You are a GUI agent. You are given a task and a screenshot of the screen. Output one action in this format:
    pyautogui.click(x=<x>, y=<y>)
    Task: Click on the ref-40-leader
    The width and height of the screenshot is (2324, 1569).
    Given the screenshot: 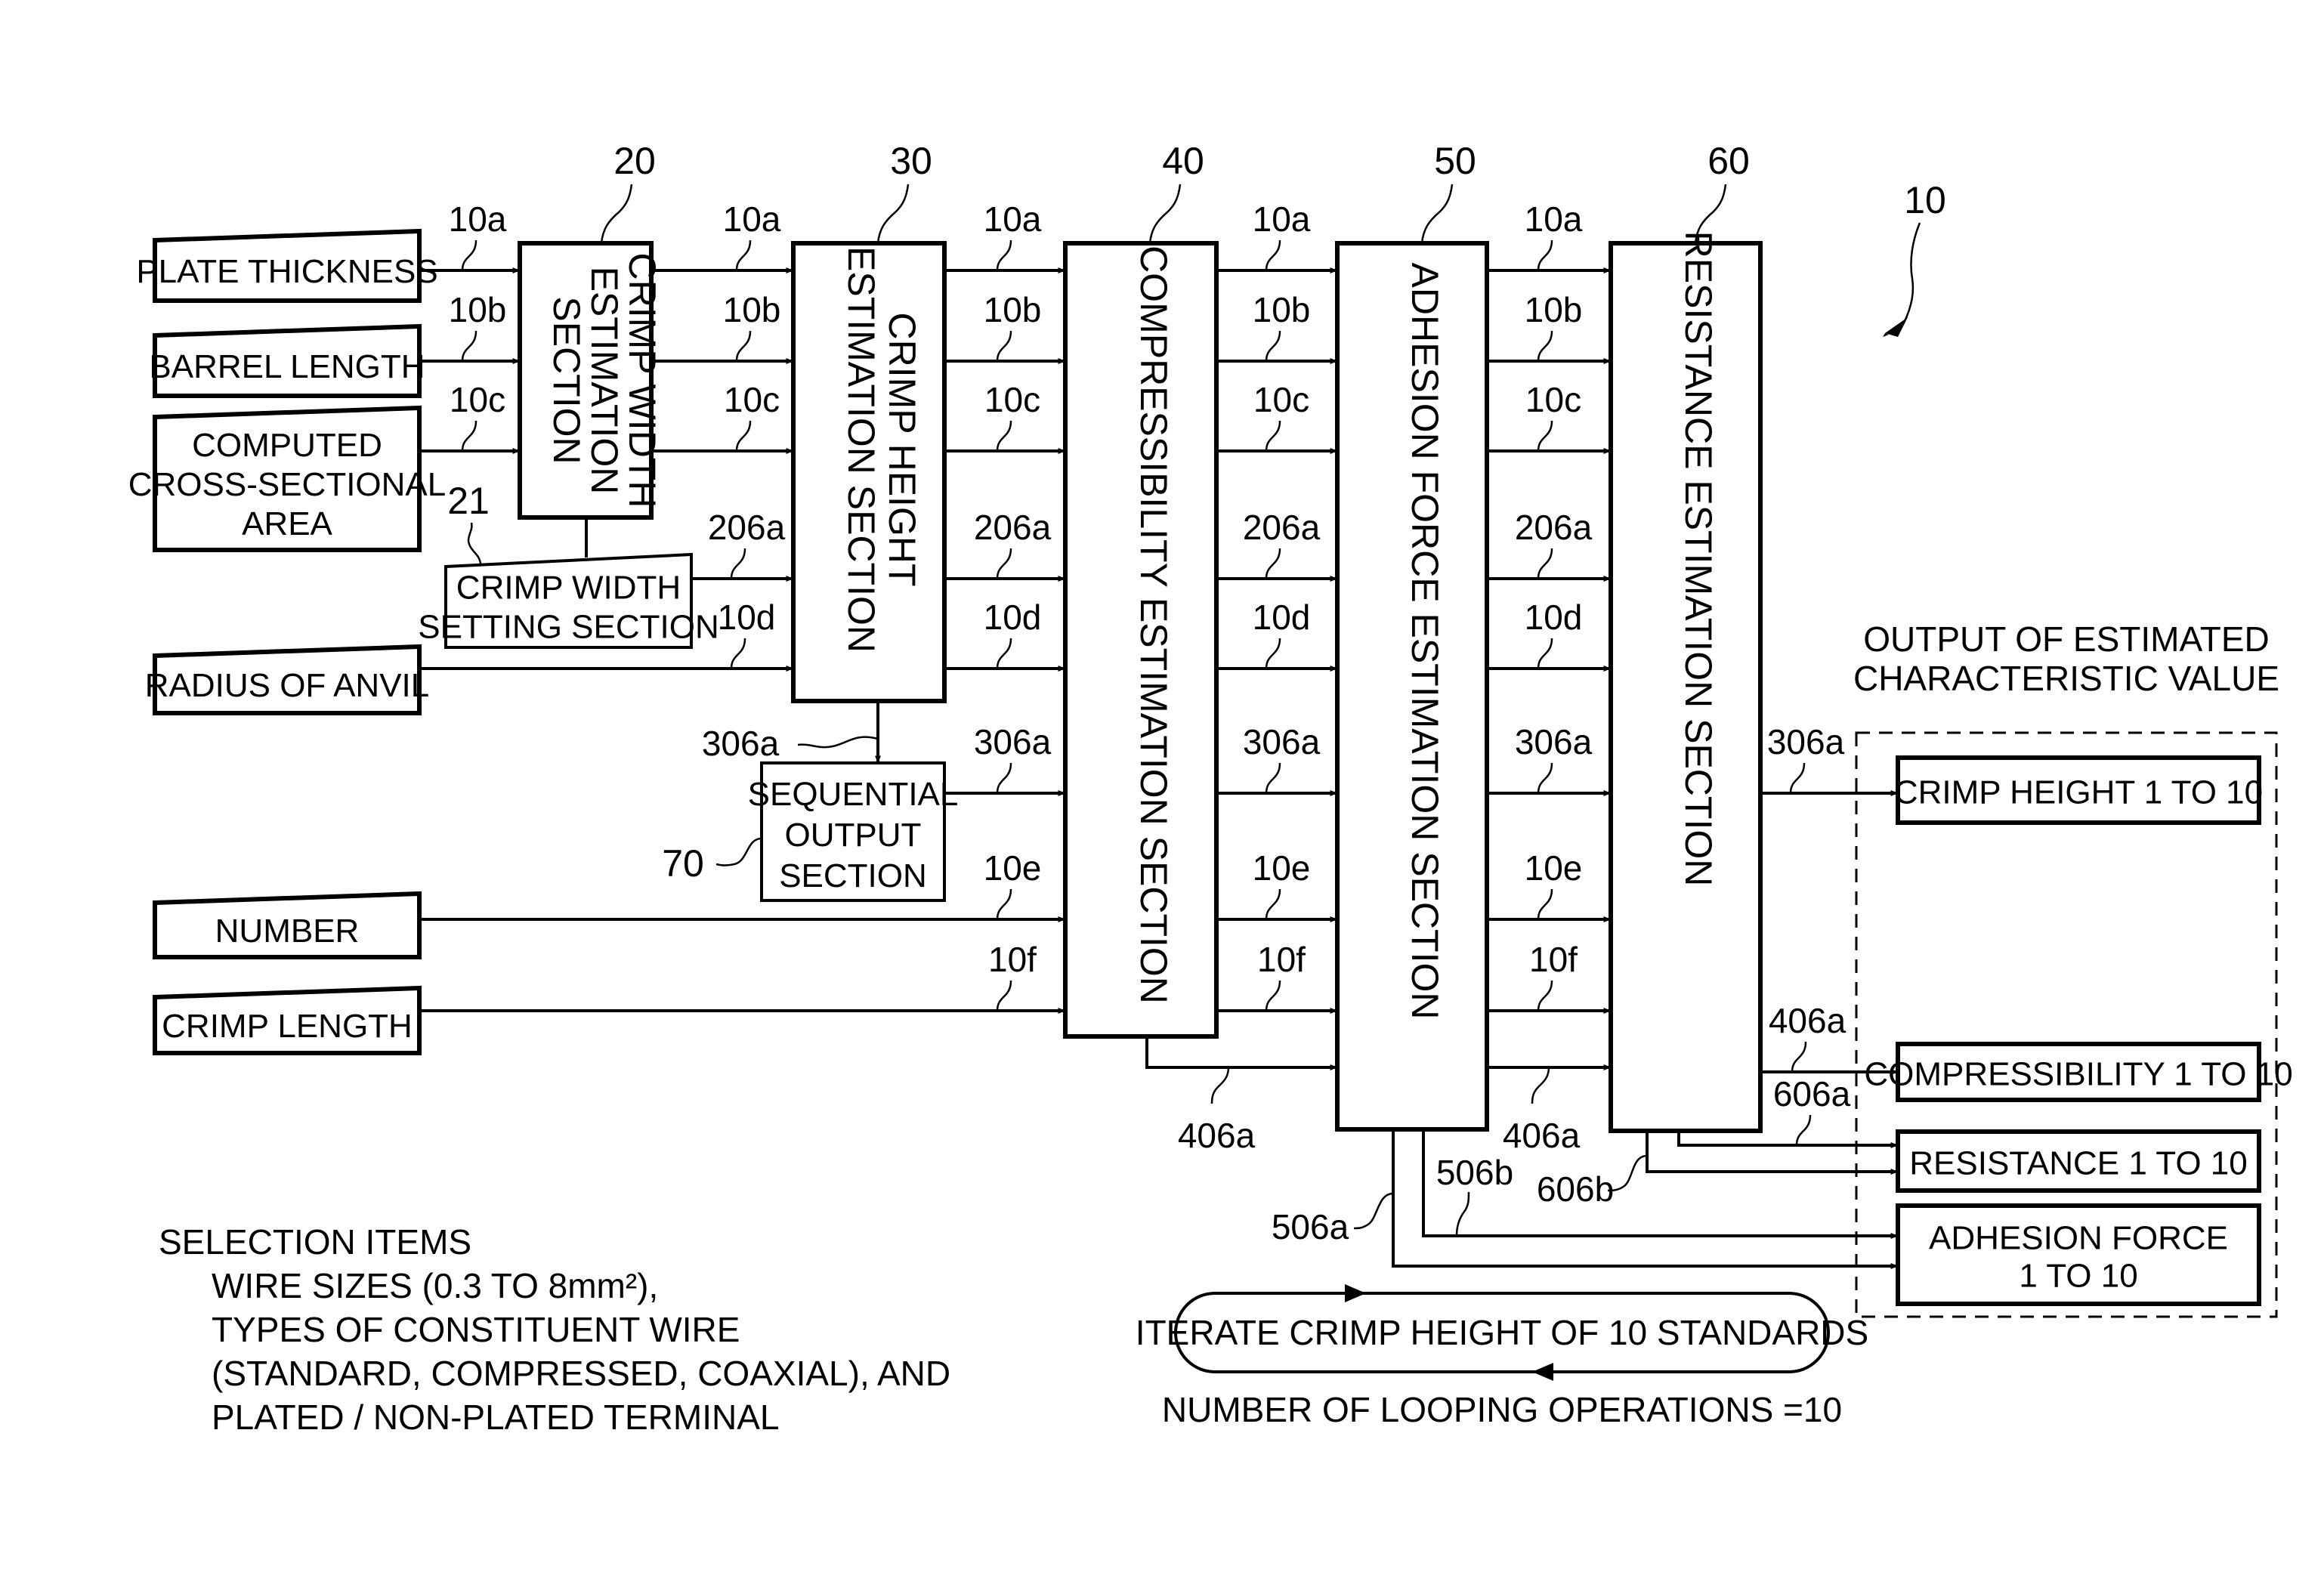 What is the action you would take?
    pyautogui.click(x=1165, y=214)
    